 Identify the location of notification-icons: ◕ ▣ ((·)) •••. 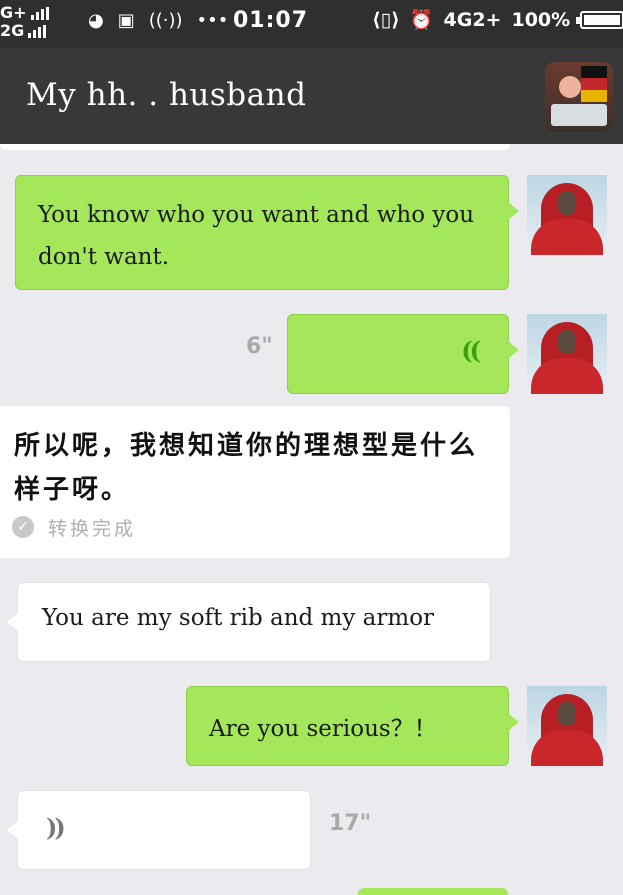
(158, 20).